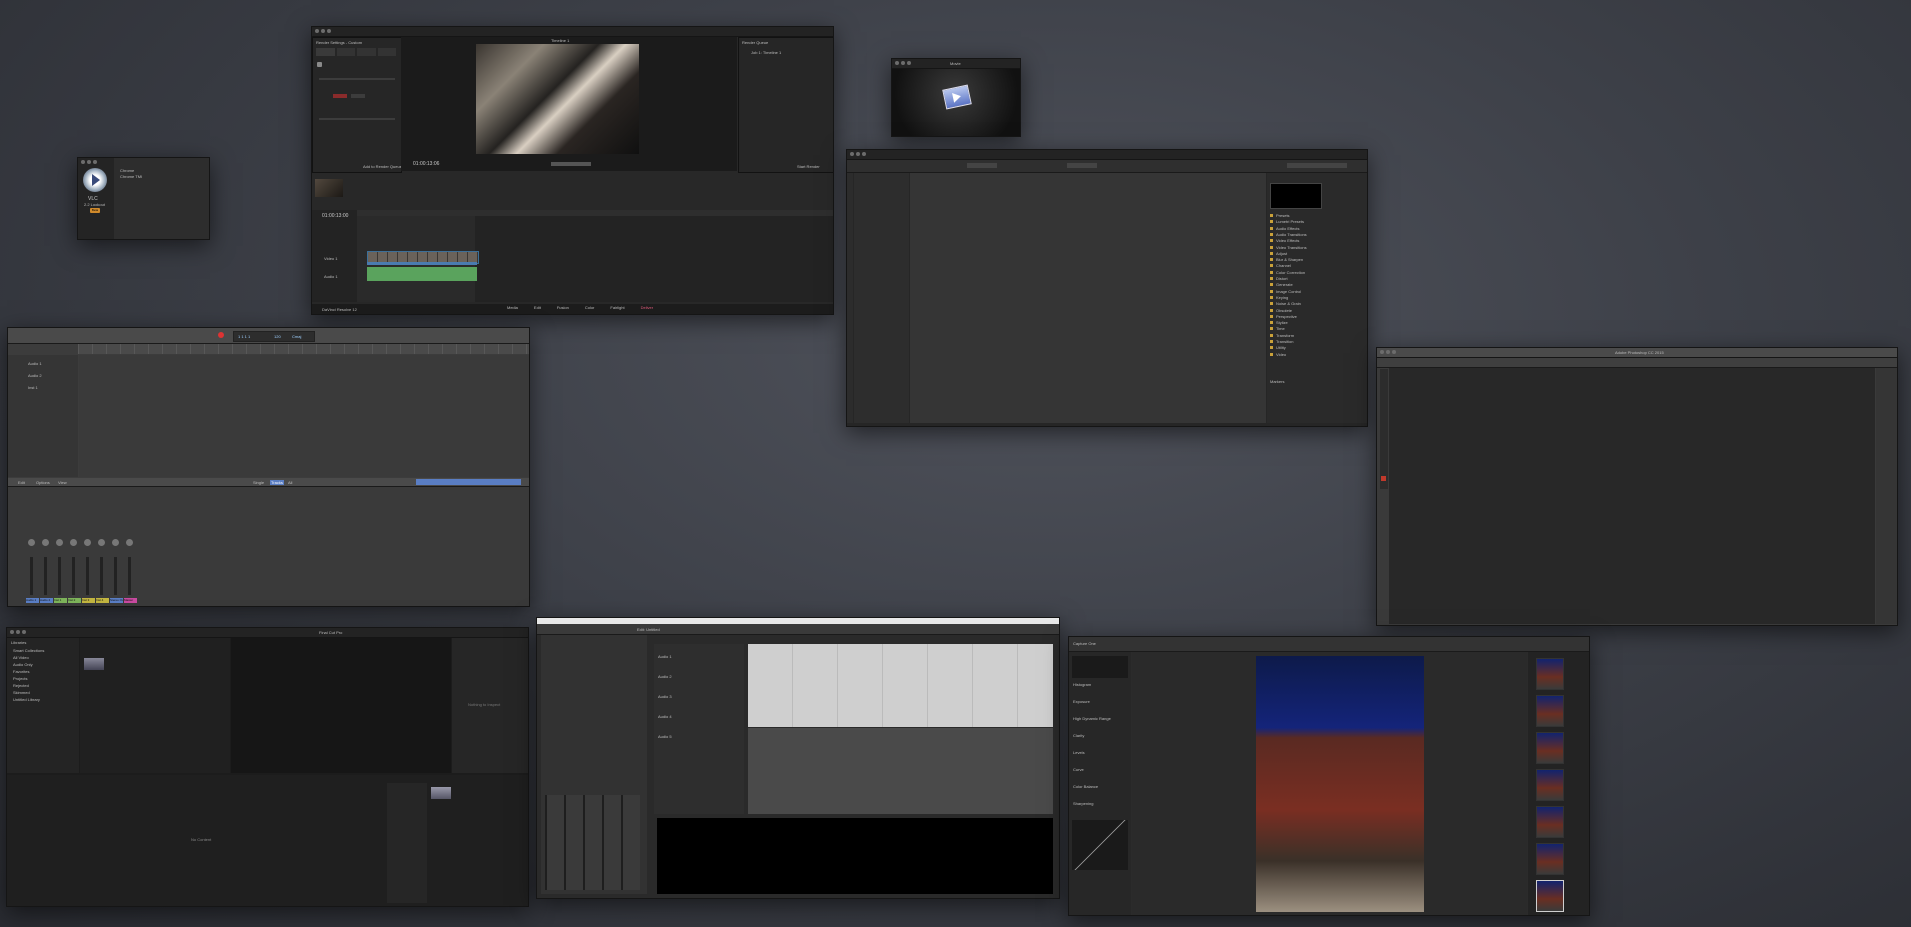  I want to click on page-color: Color, so click(590, 307).